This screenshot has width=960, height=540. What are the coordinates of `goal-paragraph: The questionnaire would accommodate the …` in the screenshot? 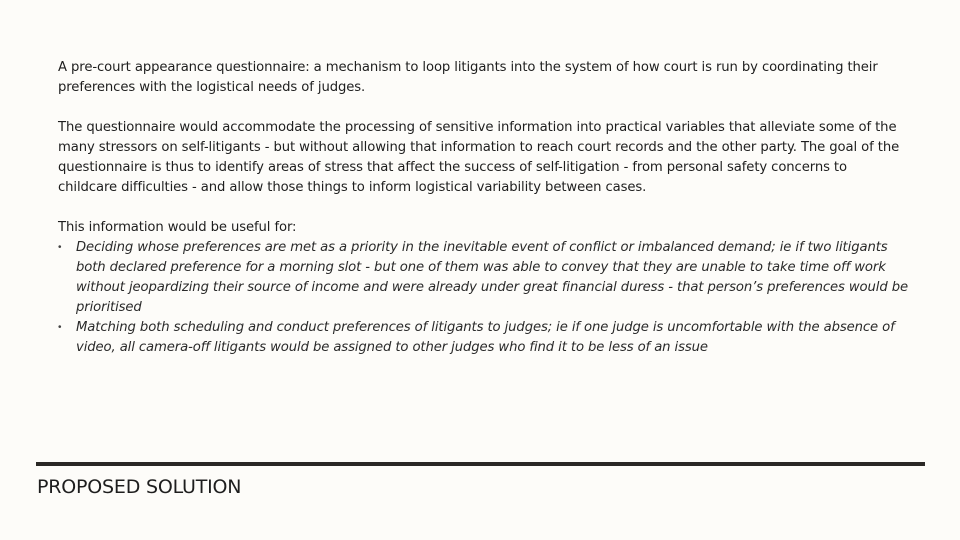 It's located at (479, 157).